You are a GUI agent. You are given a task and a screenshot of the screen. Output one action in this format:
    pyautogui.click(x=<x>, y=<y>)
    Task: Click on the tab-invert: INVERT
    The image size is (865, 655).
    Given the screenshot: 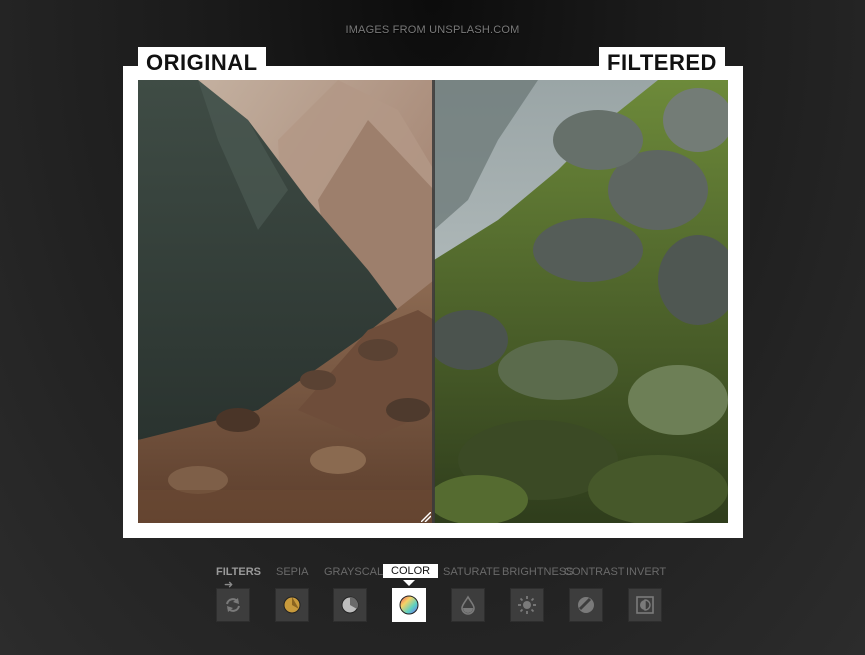 What is the action you would take?
    pyautogui.click(x=646, y=572)
    